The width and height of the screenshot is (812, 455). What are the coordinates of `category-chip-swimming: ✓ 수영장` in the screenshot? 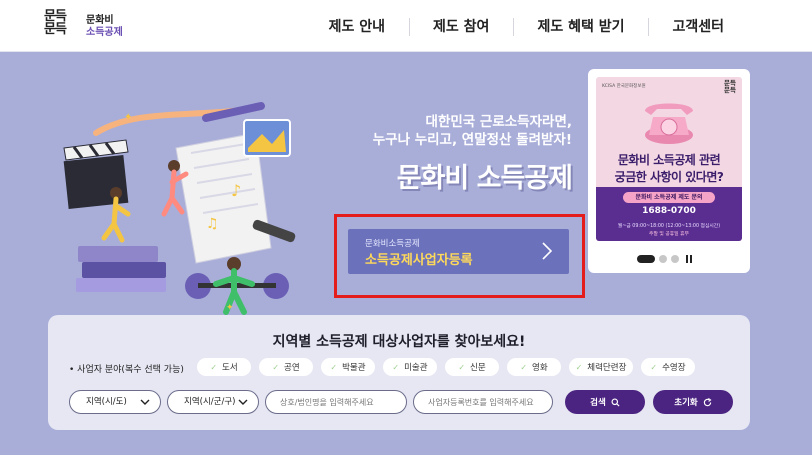 It's located at (668, 367).